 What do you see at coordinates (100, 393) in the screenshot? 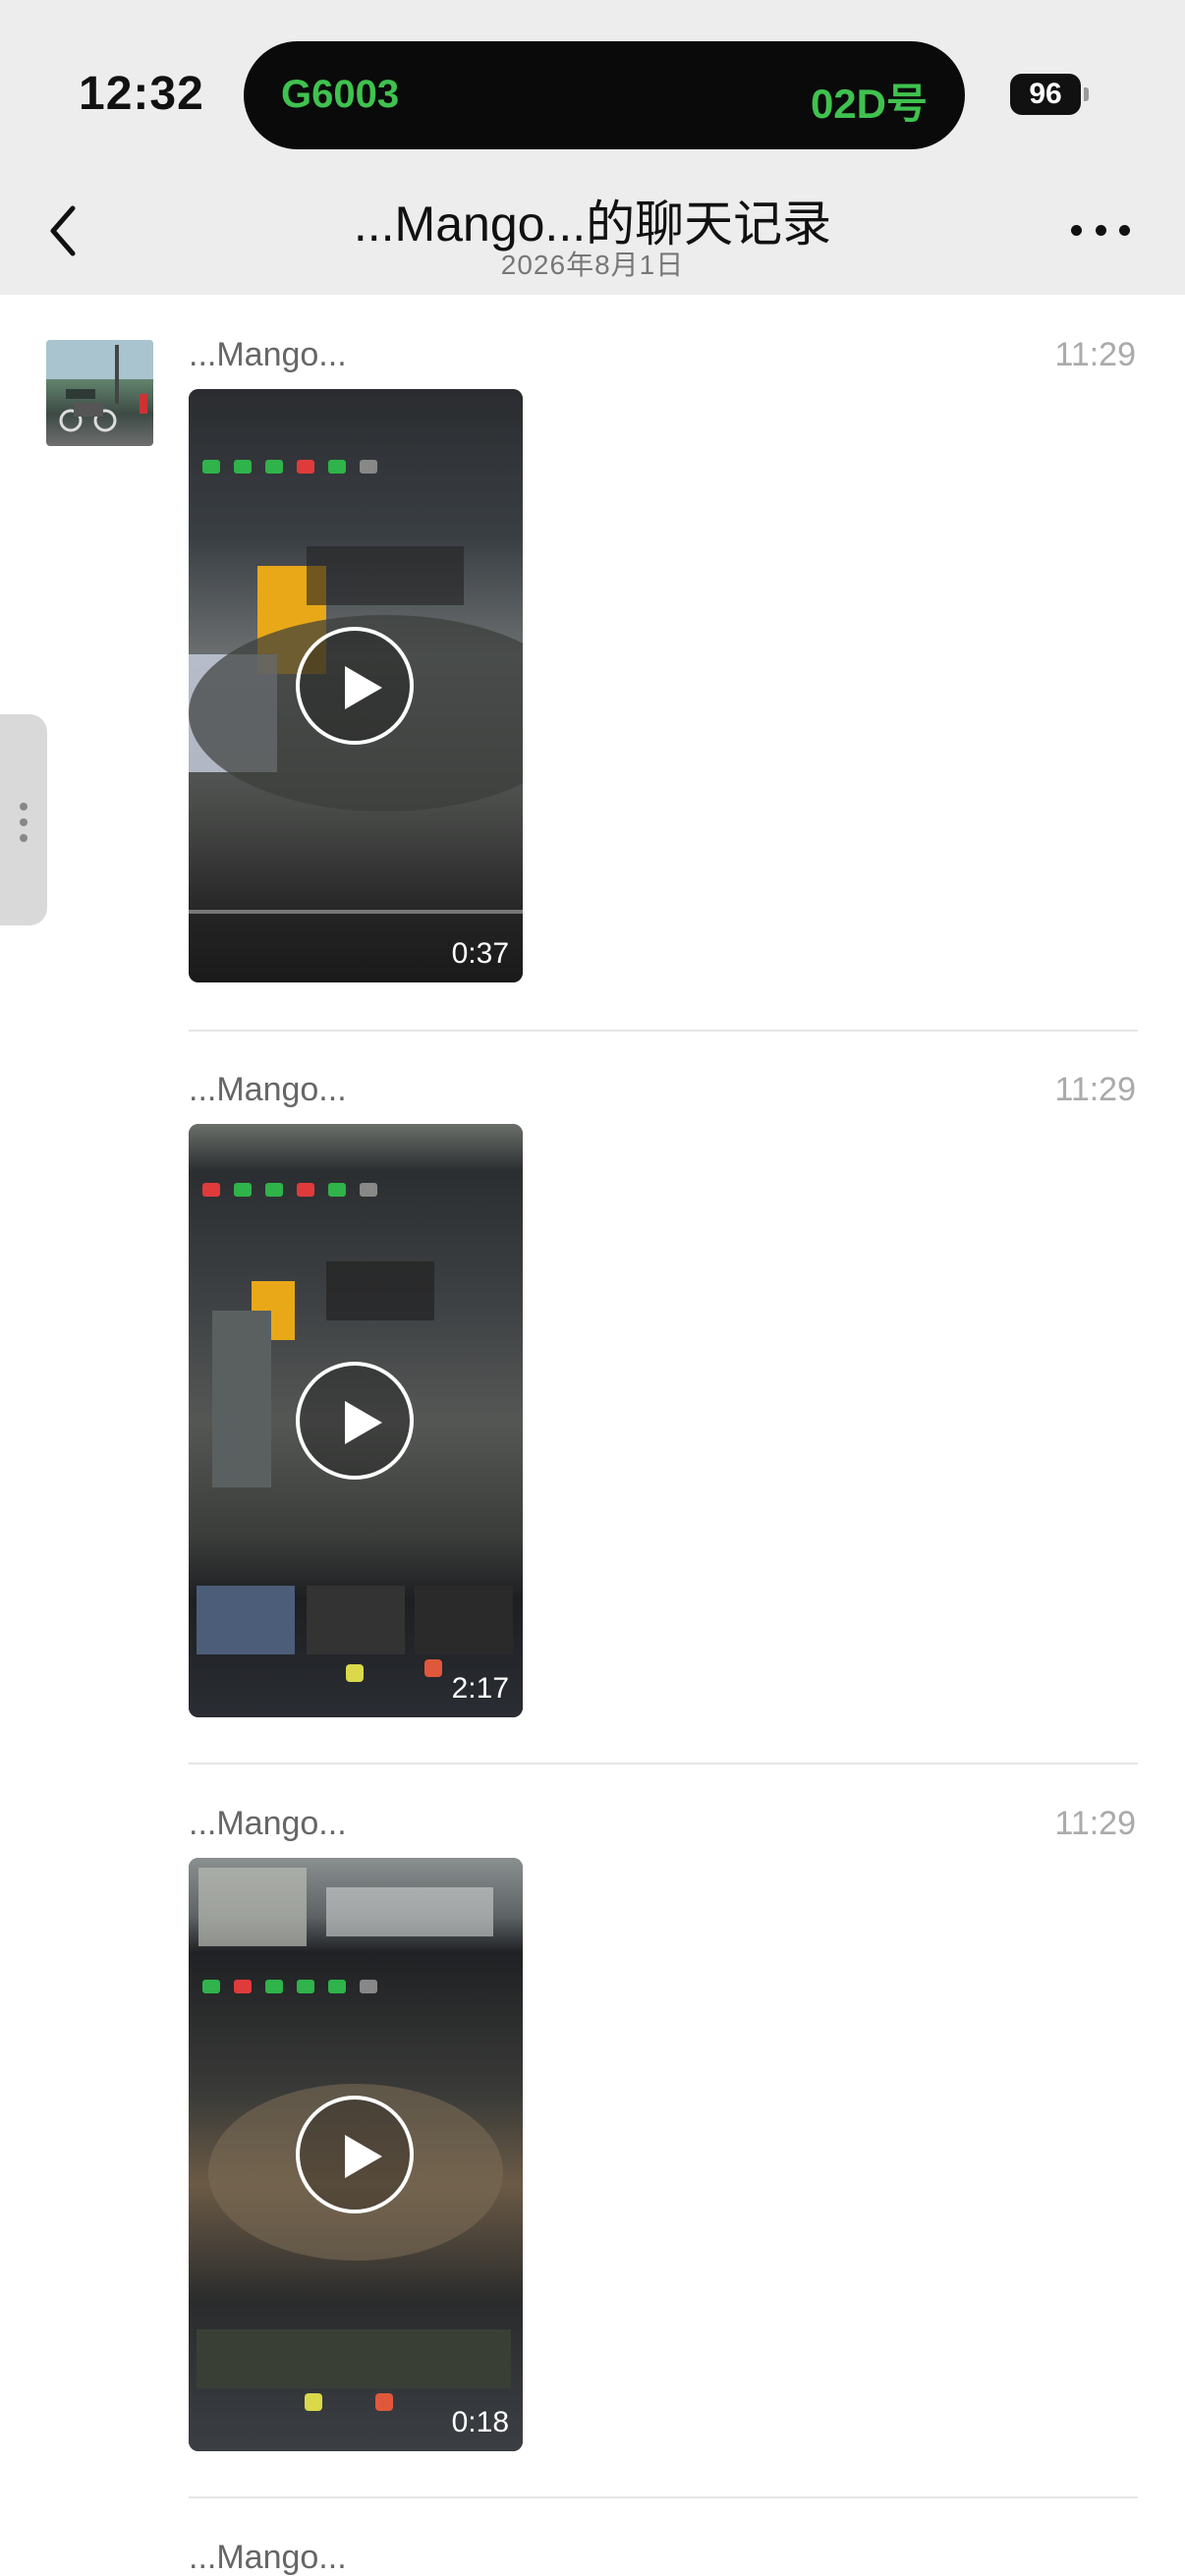
I see `avatar` at bounding box center [100, 393].